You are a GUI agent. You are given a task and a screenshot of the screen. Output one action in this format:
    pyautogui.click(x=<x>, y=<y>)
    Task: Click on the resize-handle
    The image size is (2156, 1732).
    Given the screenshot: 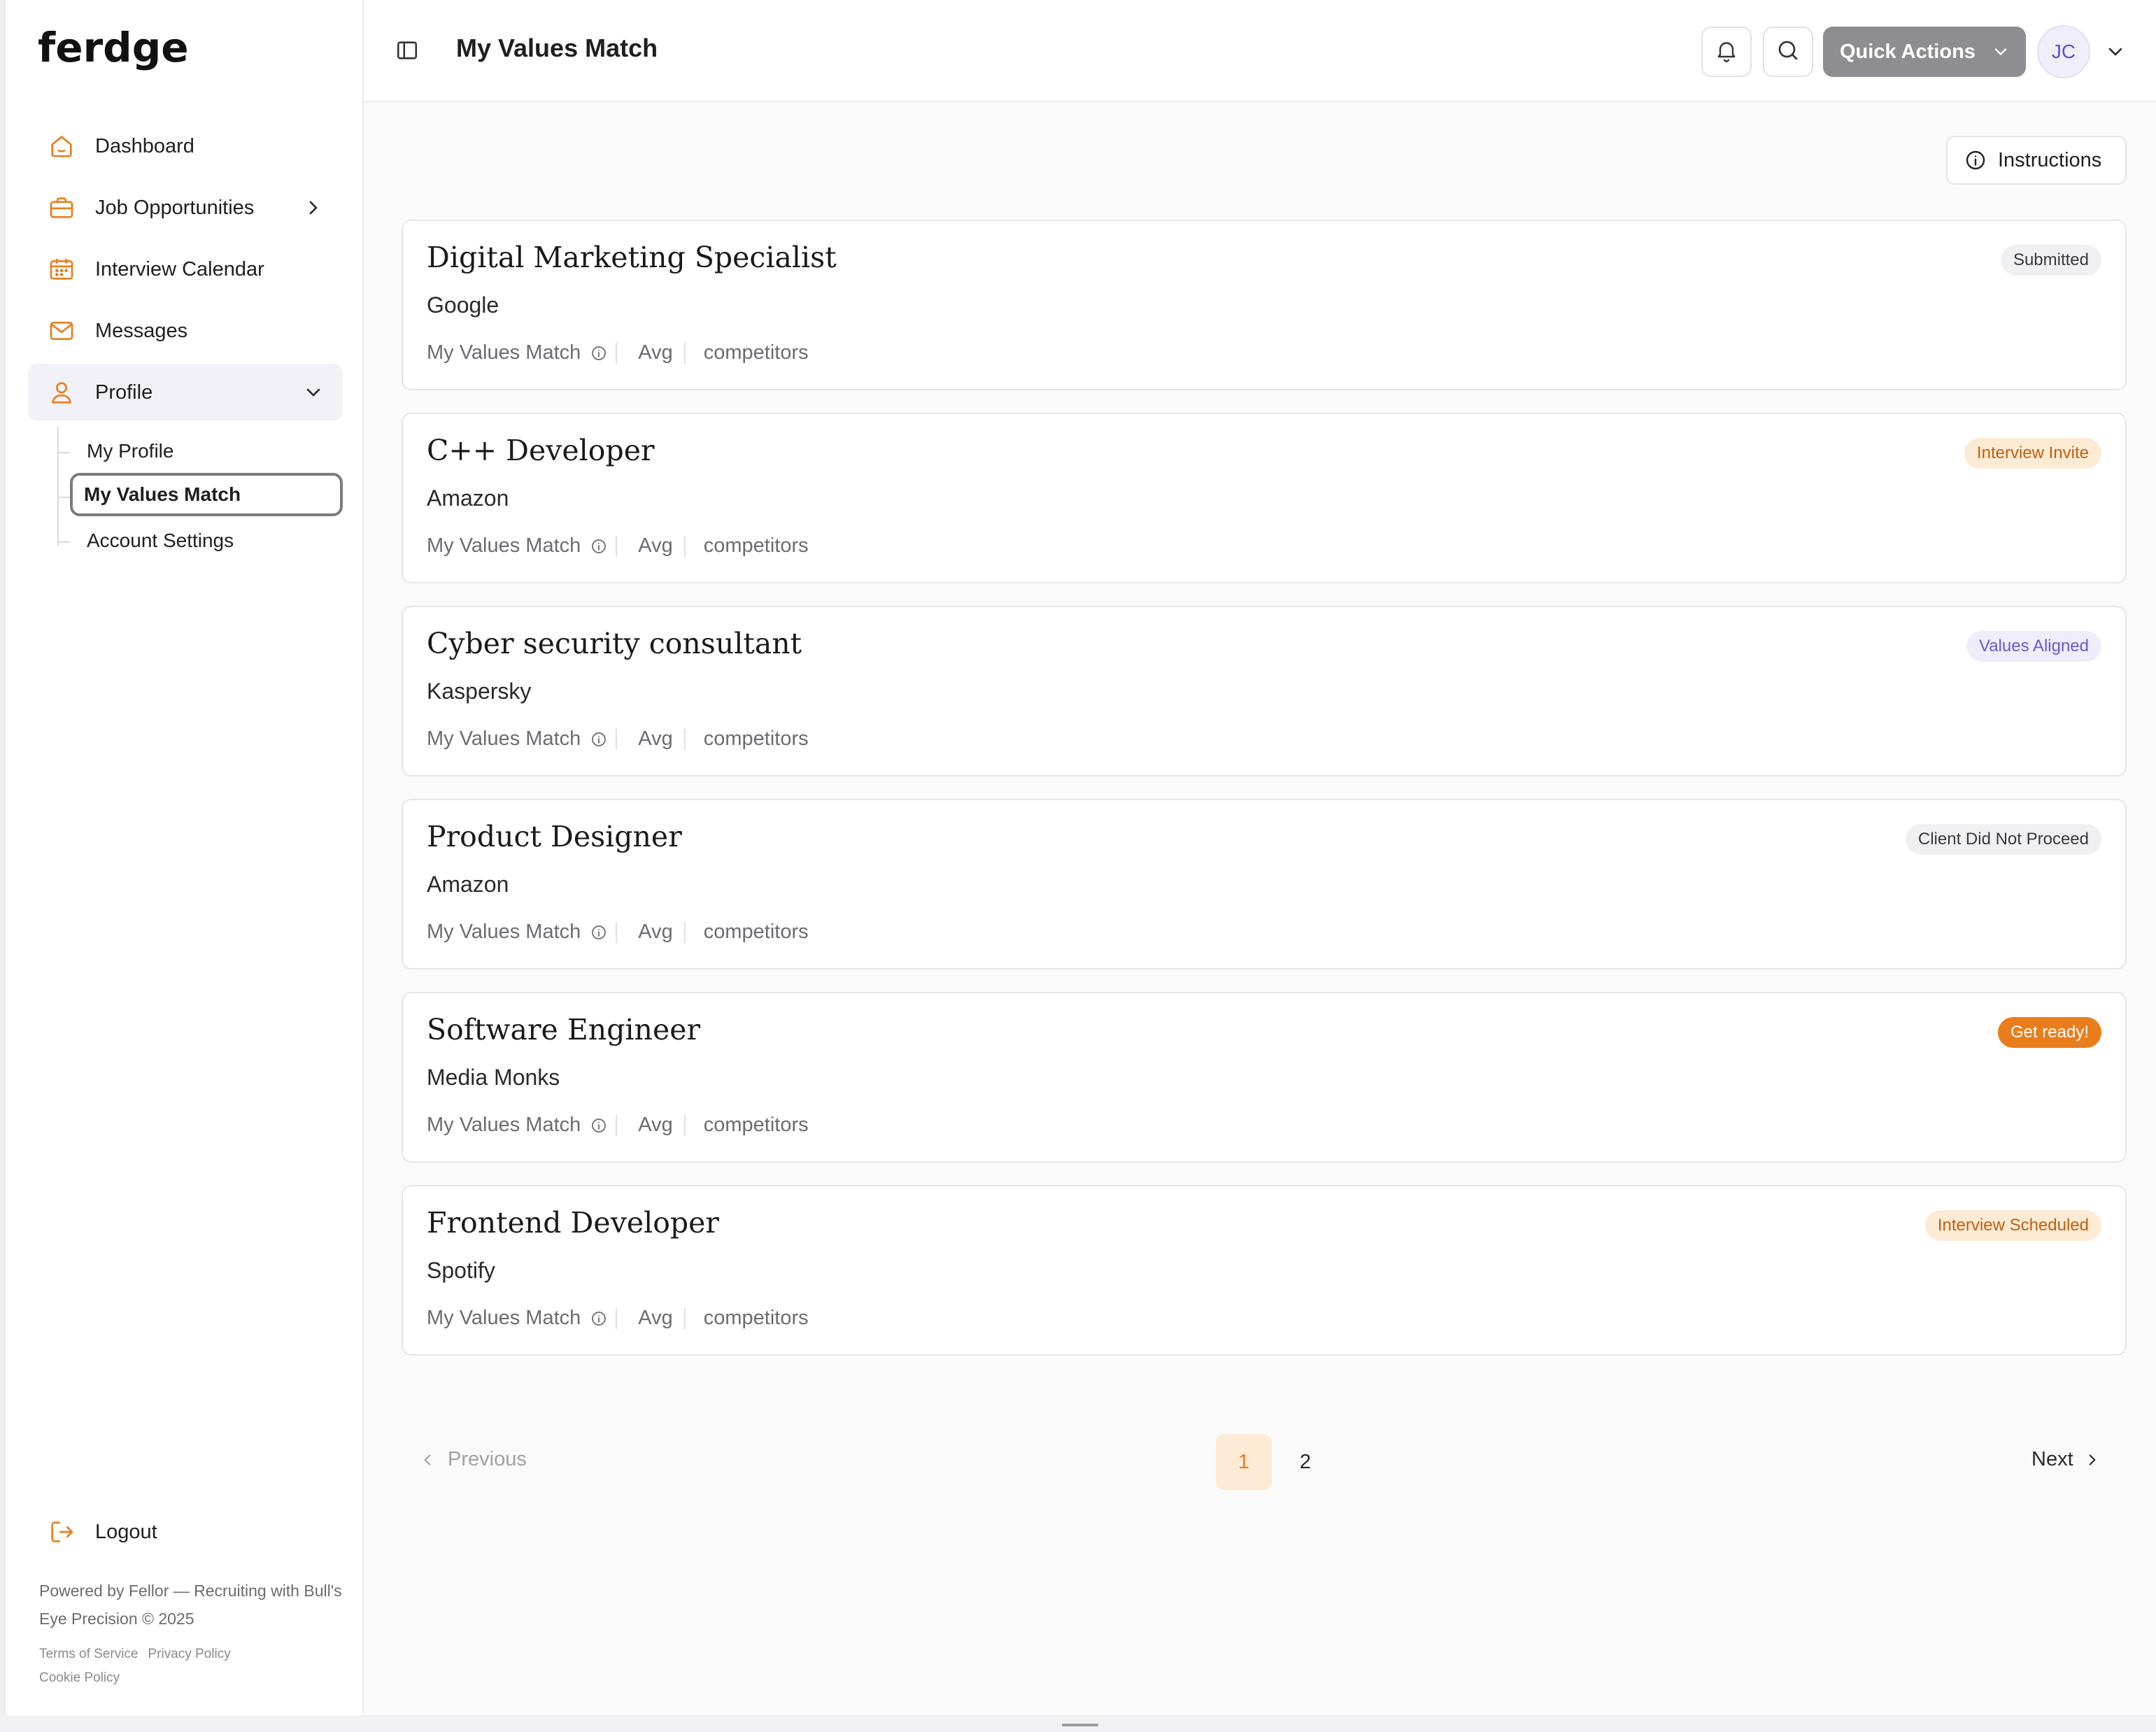 What is the action you would take?
    pyautogui.click(x=1080, y=1725)
    